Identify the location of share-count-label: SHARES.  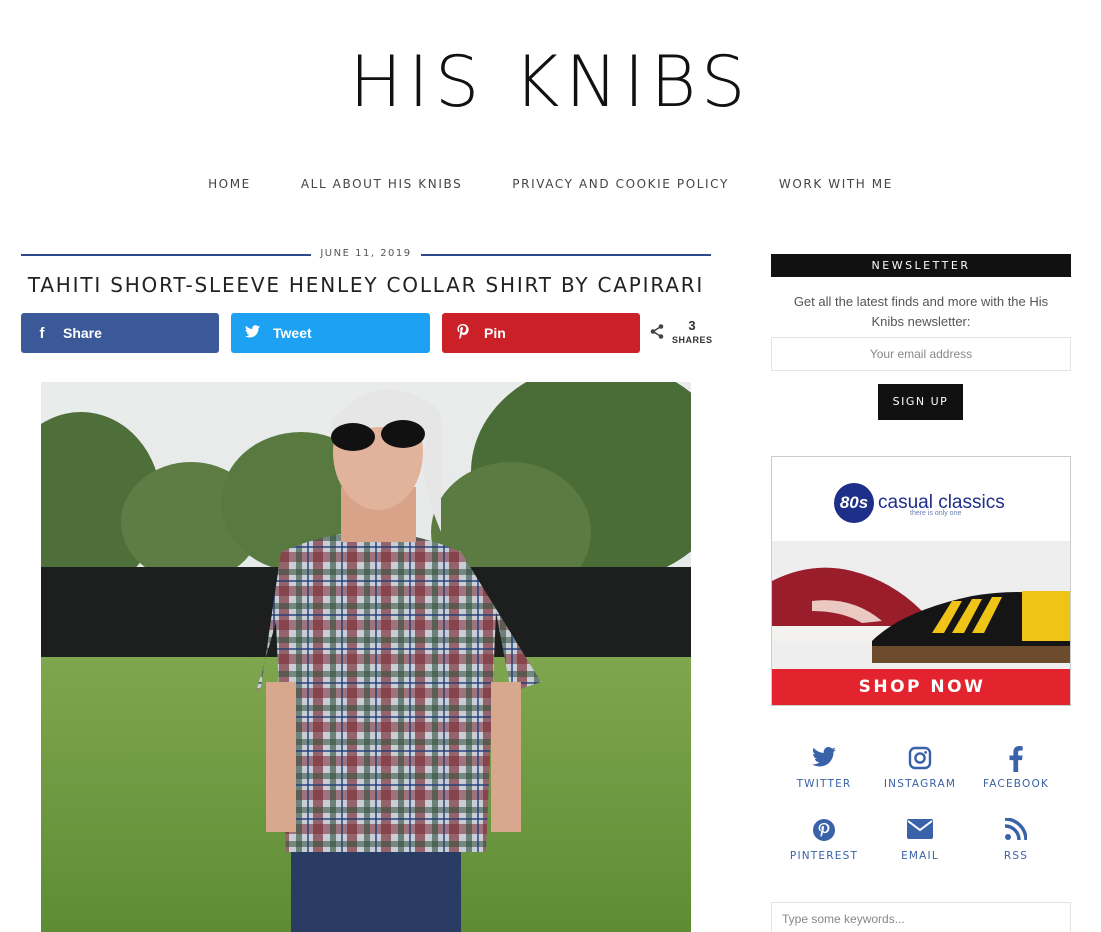
(692, 340).